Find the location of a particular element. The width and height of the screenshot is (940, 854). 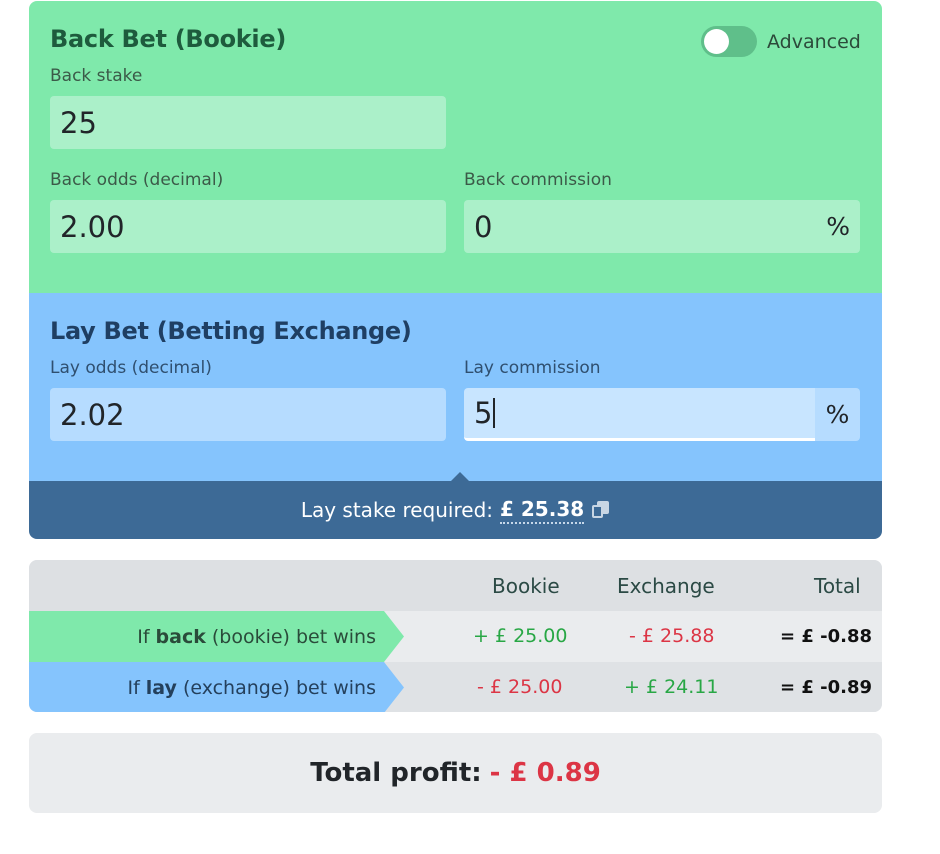

back-stake-input: 25 is located at coordinates (248, 122).